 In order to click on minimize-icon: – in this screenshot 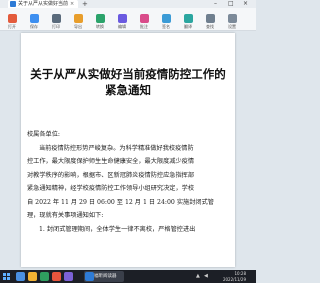, I will do `click(215, 4)`.